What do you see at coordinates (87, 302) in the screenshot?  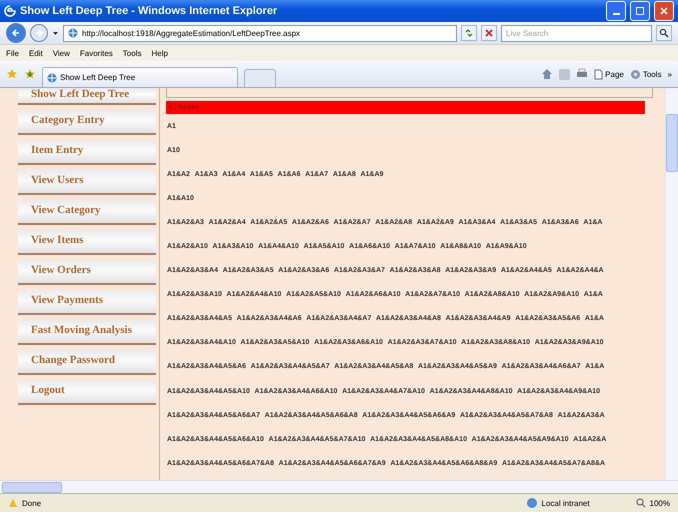 I see `sidebar-item: View Payments` at bounding box center [87, 302].